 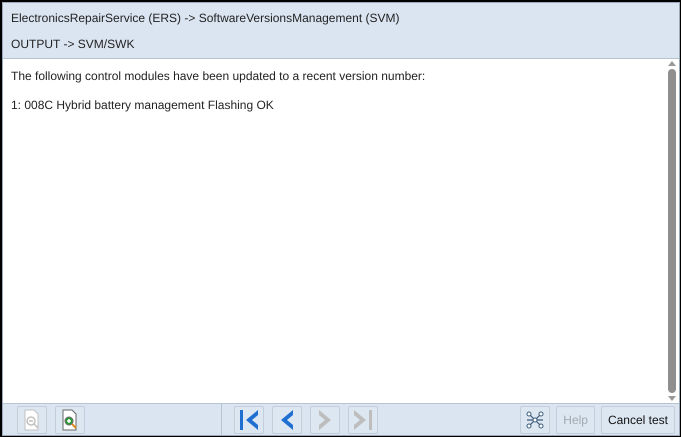 I want to click on zoom-in-icon, so click(x=70, y=419).